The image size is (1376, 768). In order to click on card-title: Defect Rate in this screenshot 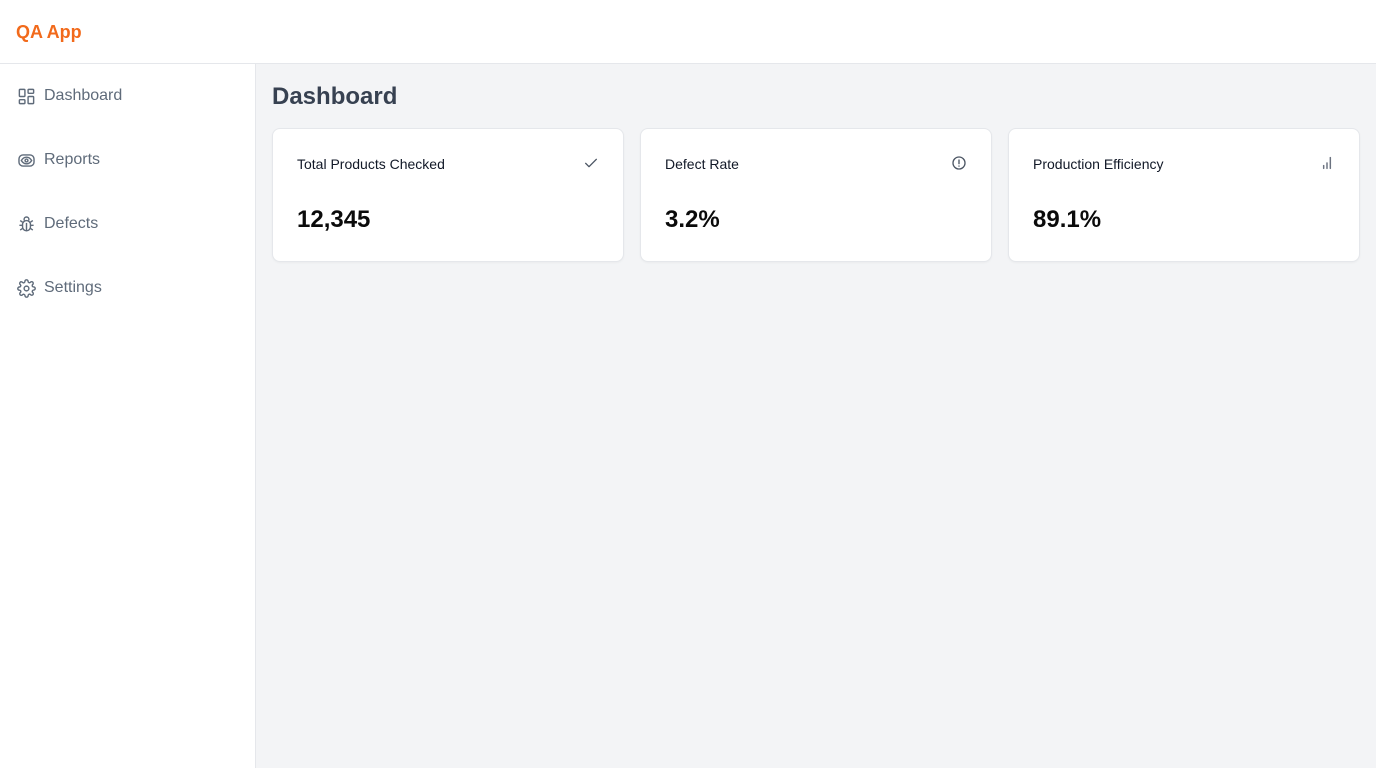, I will do `click(702, 164)`.